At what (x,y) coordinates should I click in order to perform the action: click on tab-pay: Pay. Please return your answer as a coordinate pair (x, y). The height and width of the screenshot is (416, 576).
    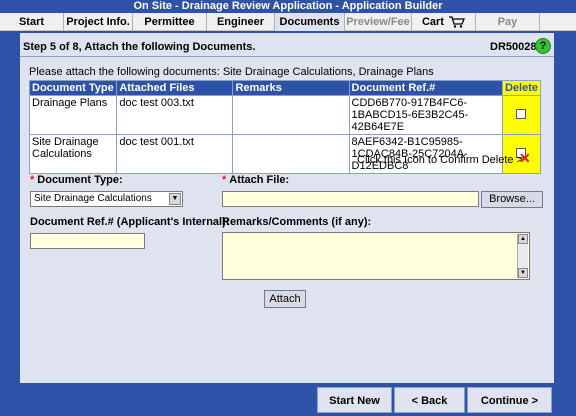
    Looking at the image, I should click on (508, 22).